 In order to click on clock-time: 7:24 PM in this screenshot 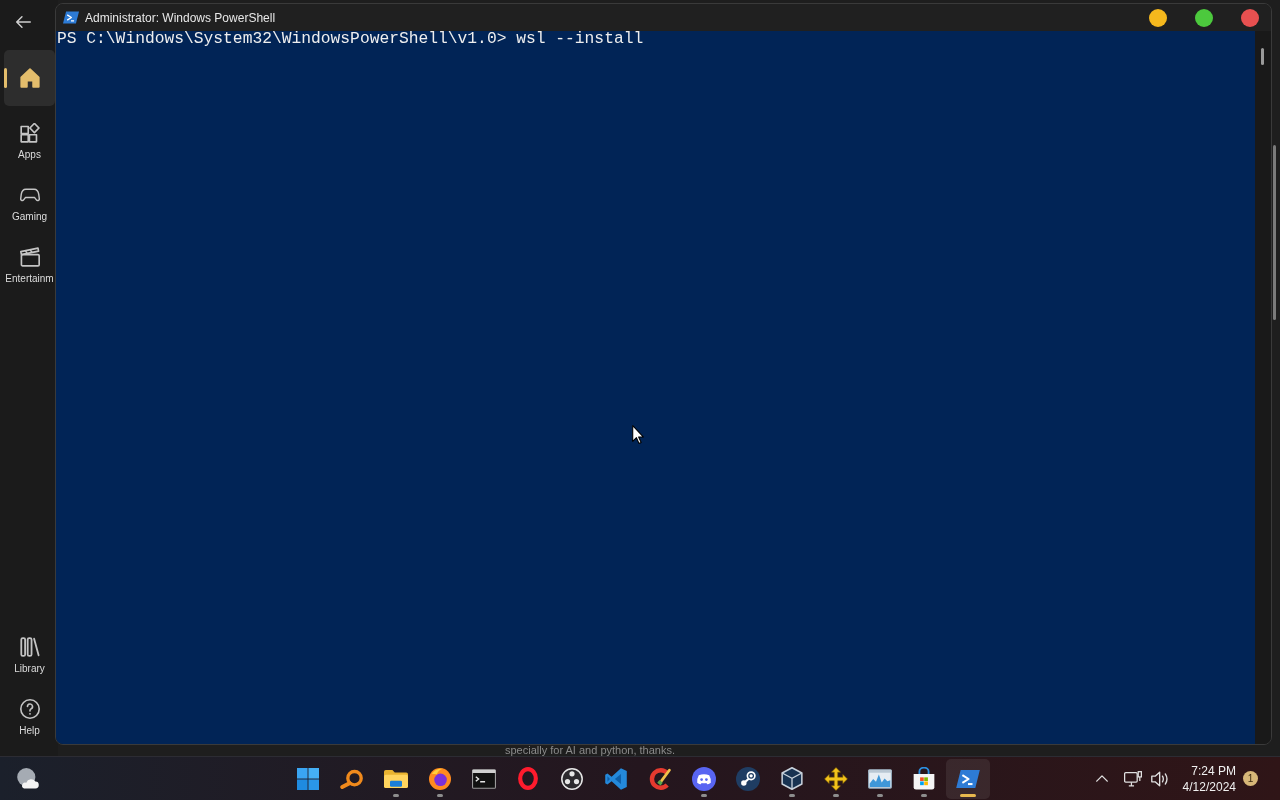, I will do `click(1213, 770)`.